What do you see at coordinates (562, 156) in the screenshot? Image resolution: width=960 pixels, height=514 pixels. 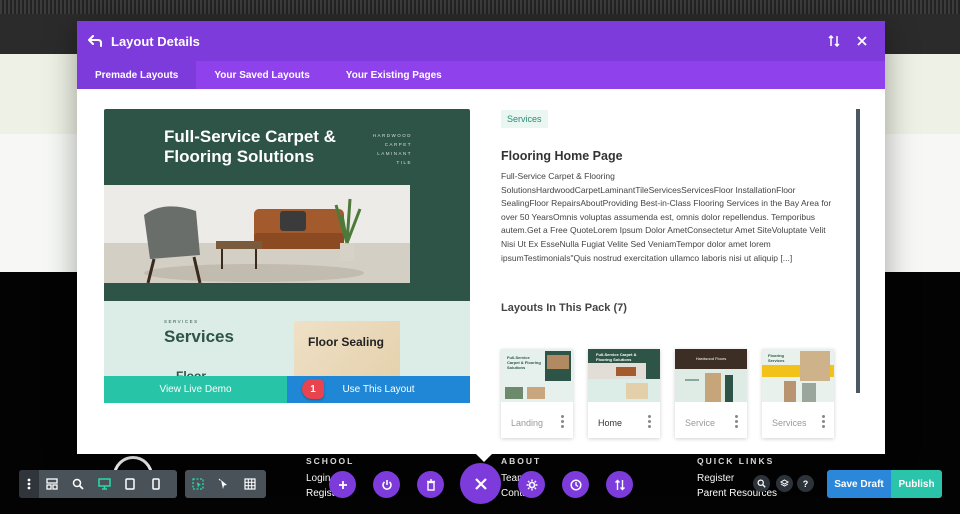 I see `layout-name: Flooring Home Page` at bounding box center [562, 156].